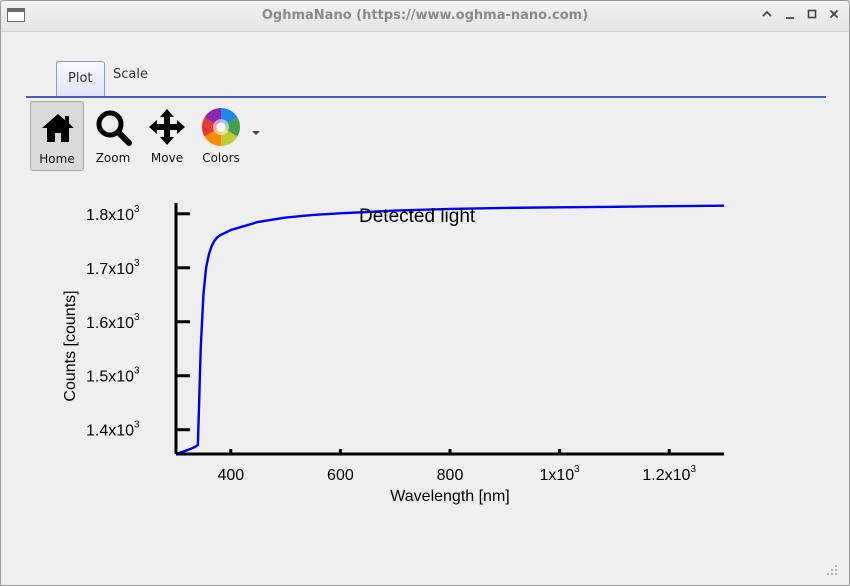 The width and height of the screenshot is (850, 586). Describe the element at coordinates (80, 78) in the screenshot. I see `tab-plot: Plot` at that location.